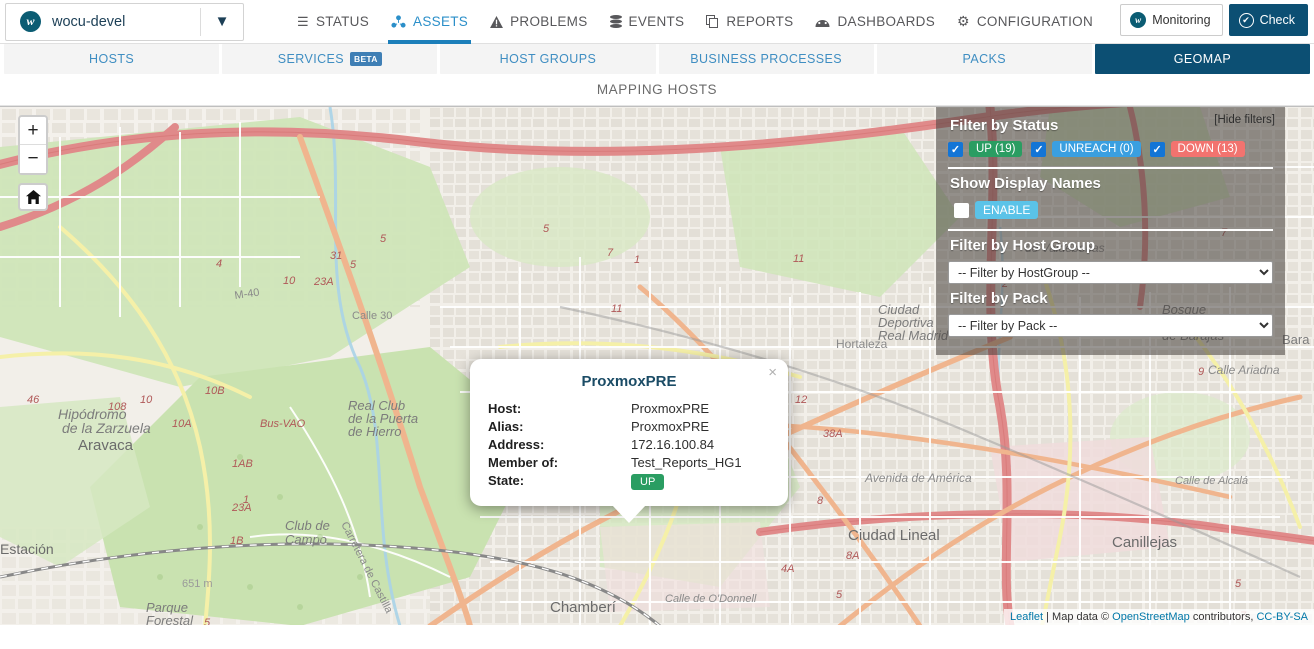  Describe the element at coordinates (1296, 339) in the screenshot. I see `svg-text: Bara` at that location.